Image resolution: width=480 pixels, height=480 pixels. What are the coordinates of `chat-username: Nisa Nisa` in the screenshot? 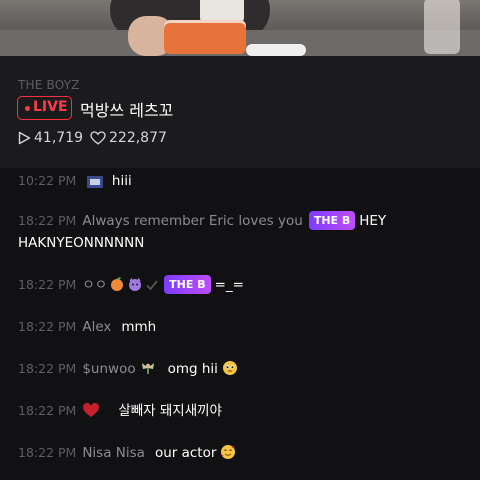 It's located at (113, 453).